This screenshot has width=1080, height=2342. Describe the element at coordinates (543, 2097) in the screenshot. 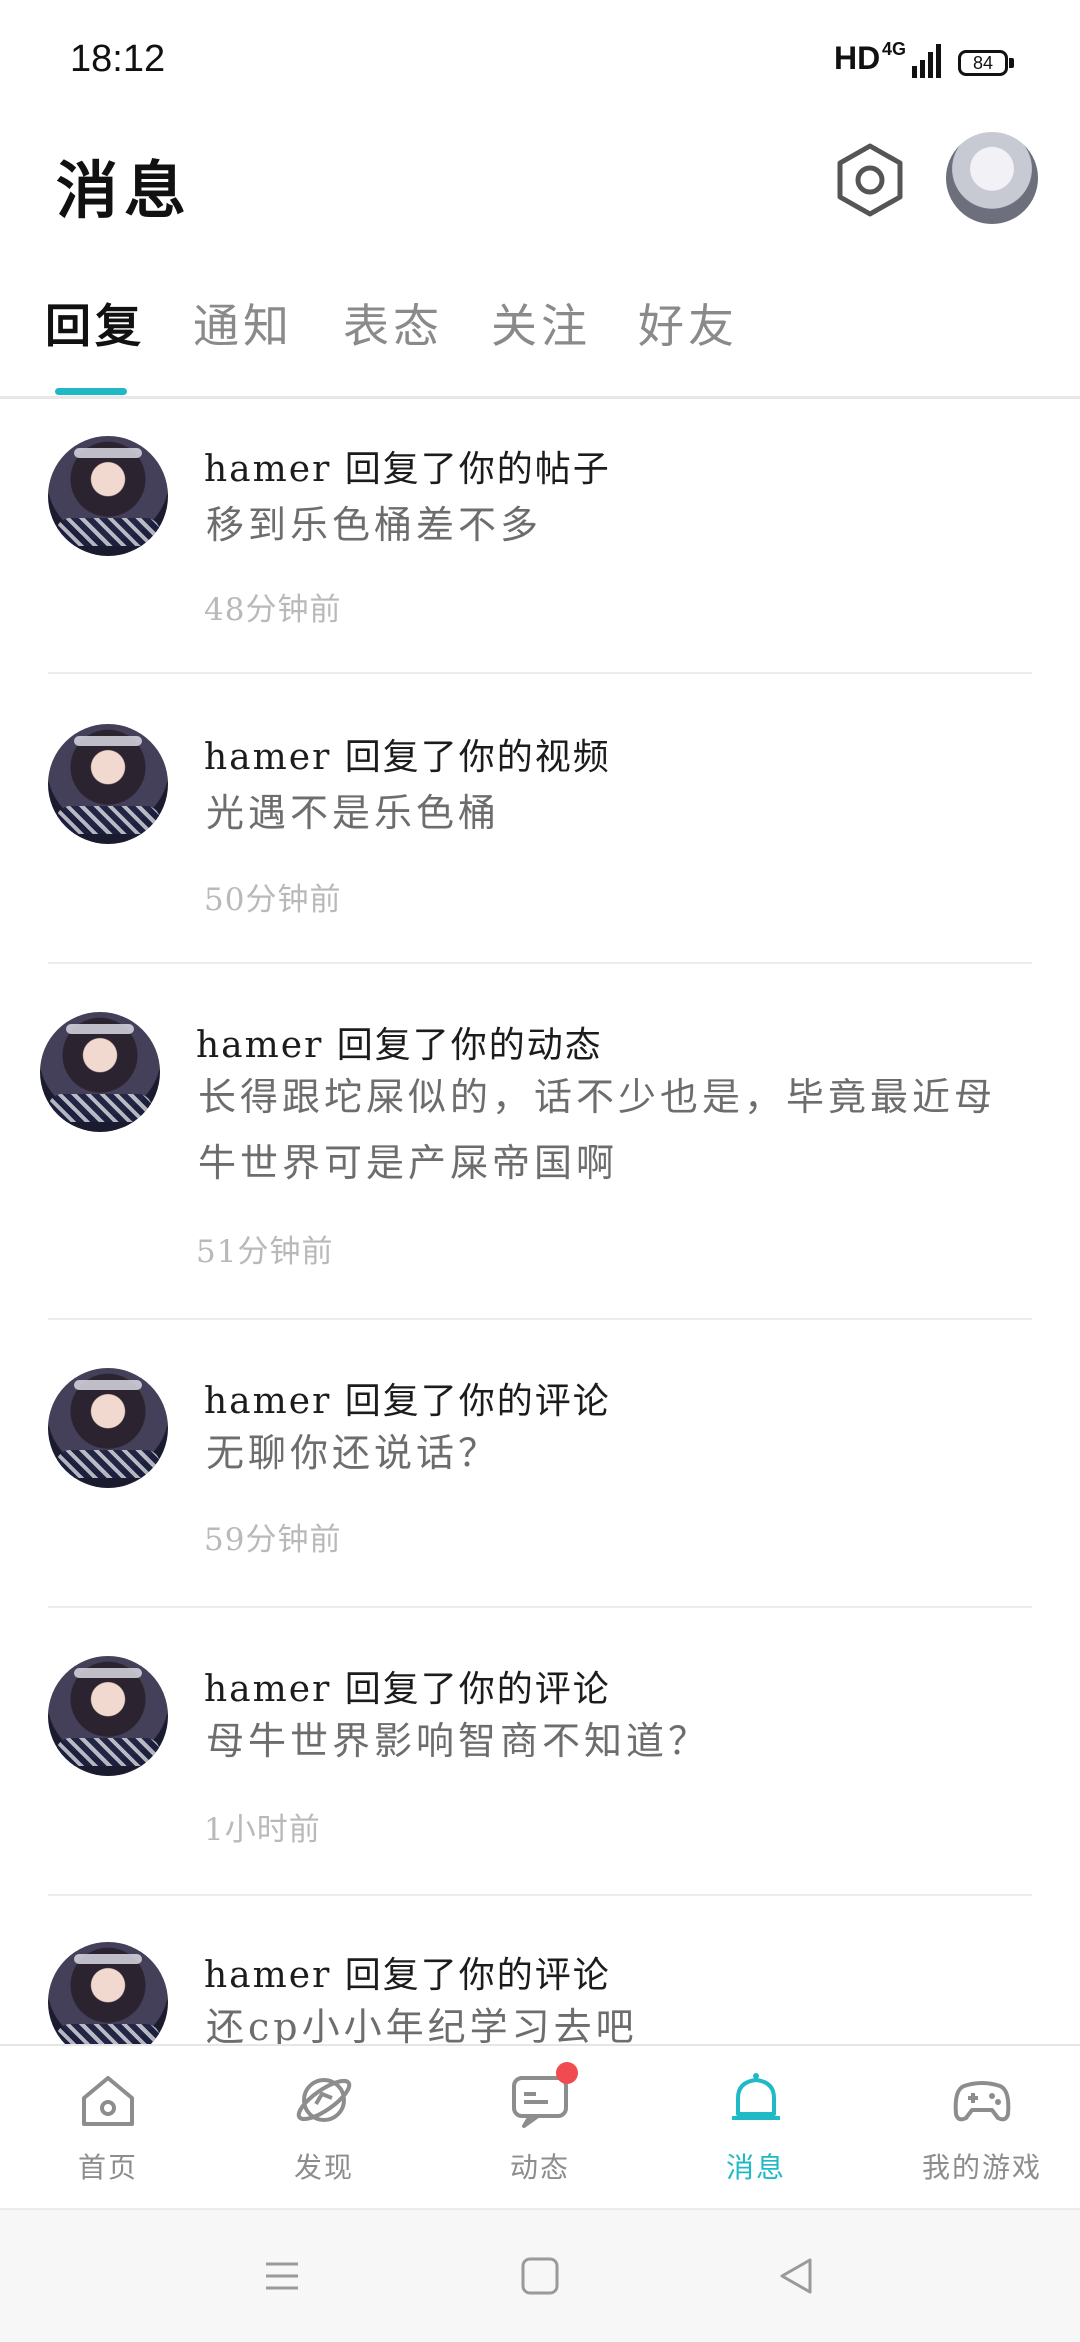

I see `chat-icon` at that location.